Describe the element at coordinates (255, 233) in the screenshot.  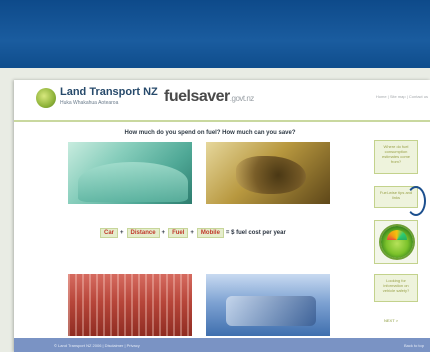
I see `nav-result-label: = $ fuel cost per year` at that location.